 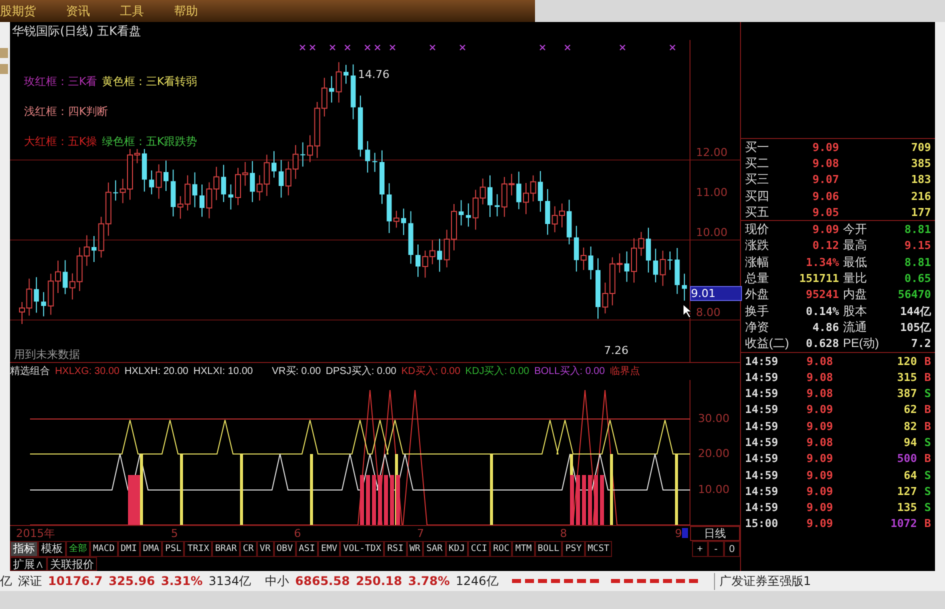 I want to click on quote-value: 7.2, so click(x=921, y=343).